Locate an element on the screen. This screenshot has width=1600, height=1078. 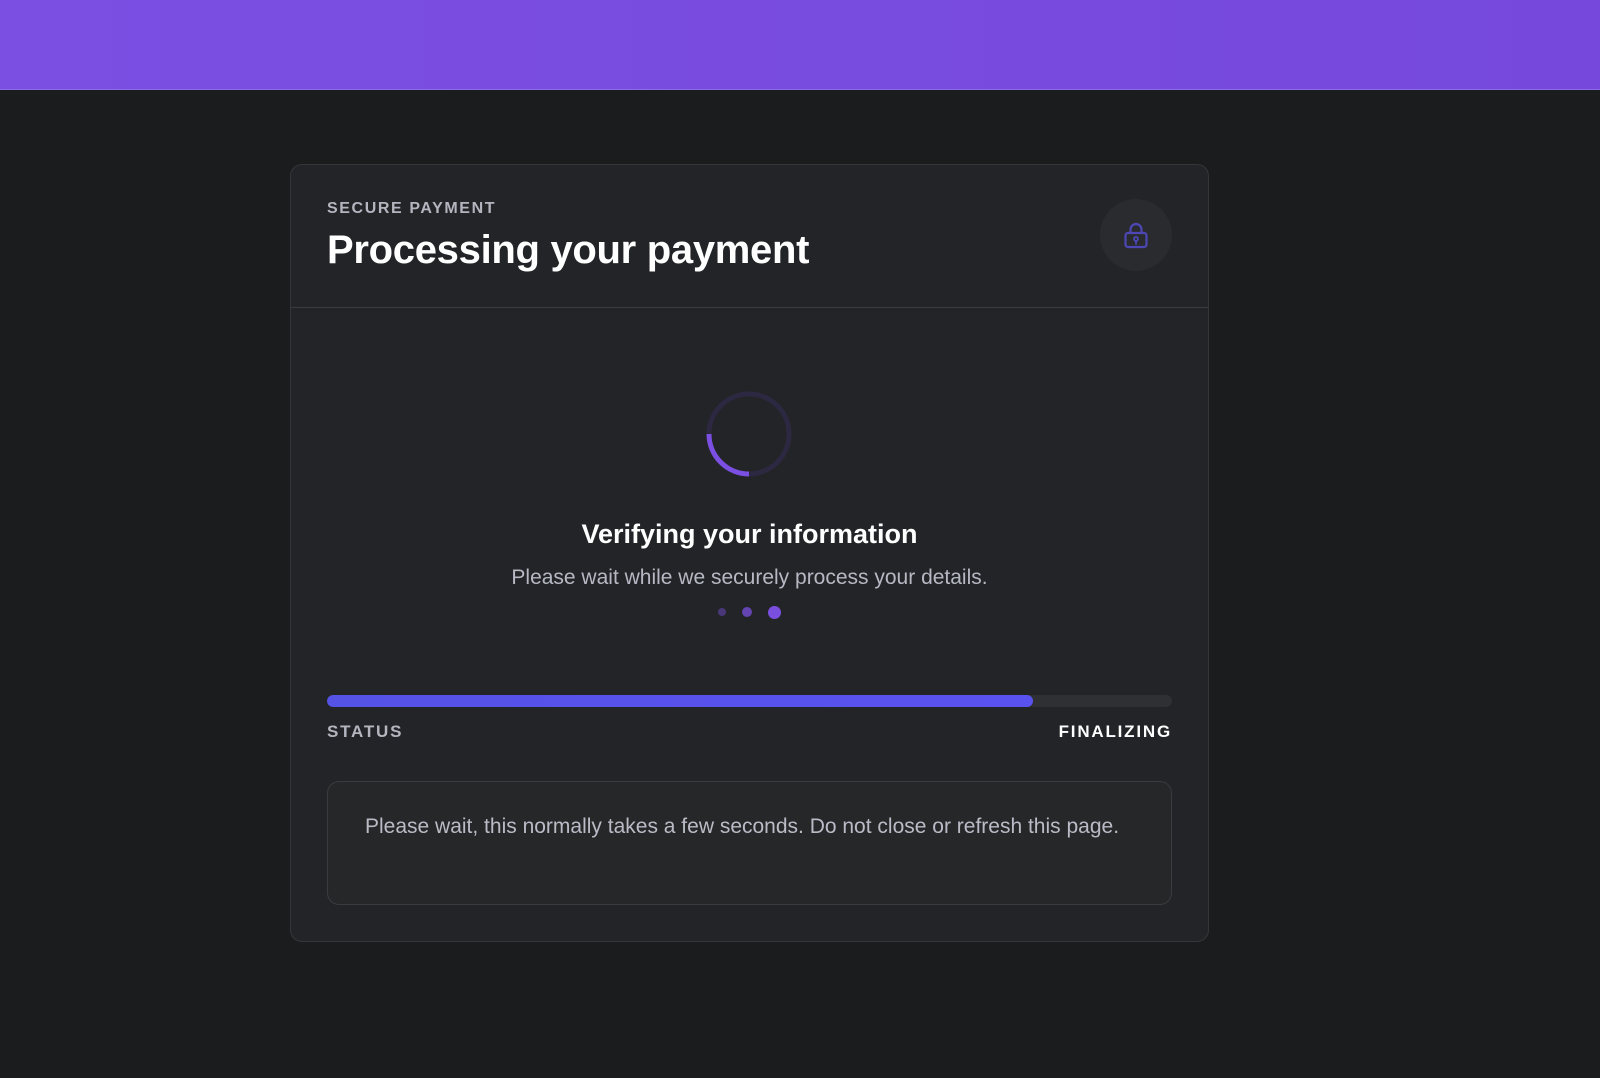
lock-icon is located at coordinates (1136, 235).